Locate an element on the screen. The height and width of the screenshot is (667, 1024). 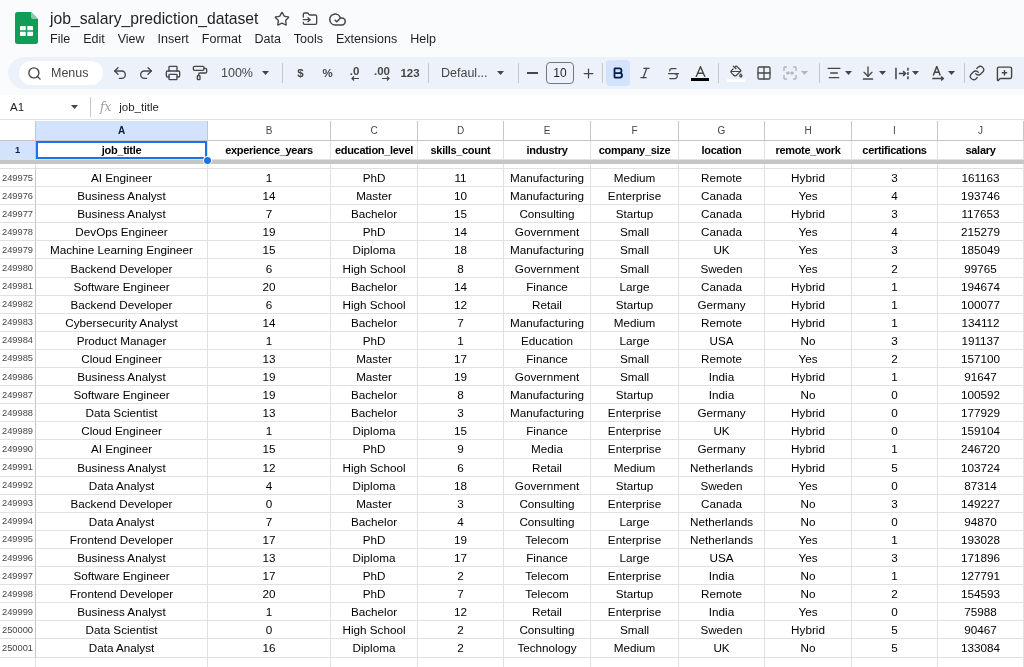
document-title: job_salary_prediction_dataset is located at coordinates (154, 19).